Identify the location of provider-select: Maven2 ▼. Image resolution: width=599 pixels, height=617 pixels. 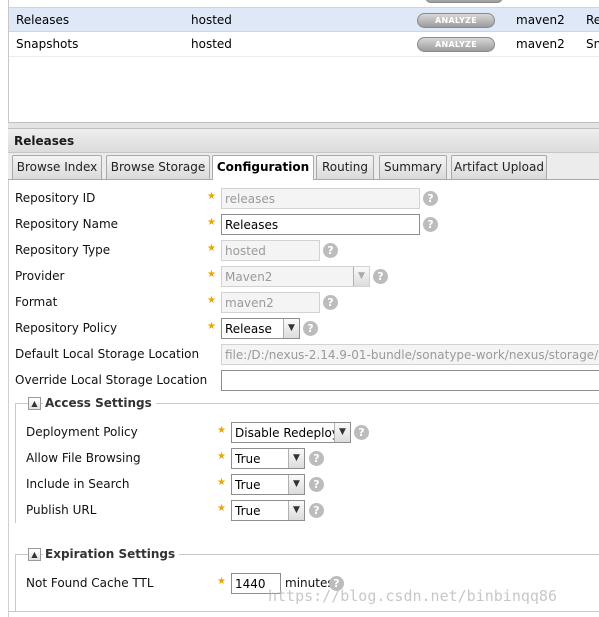
(295, 276).